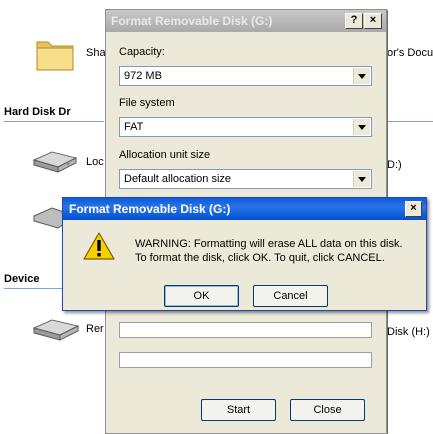 The width and height of the screenshot is (433, 434). I want to click on ok-button: OK, so click(201, 296).